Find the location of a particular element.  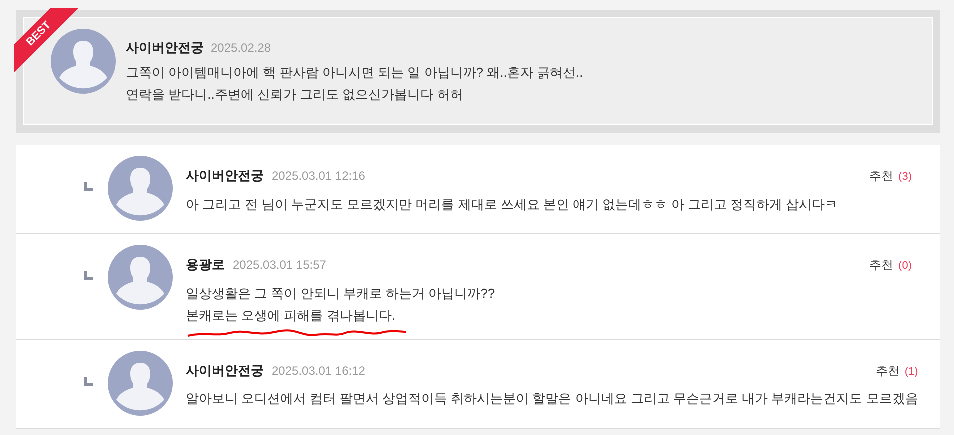

comment-date: 2025.03.01 16:12 is located at coordinates (319, 371).